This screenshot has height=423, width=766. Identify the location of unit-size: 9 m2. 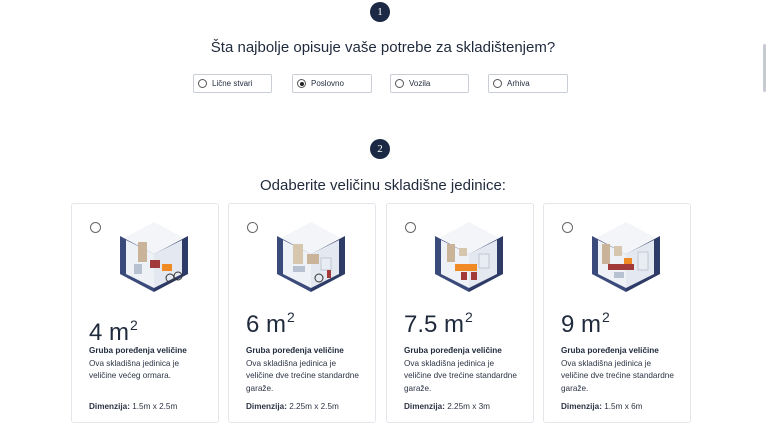
(585, 323).